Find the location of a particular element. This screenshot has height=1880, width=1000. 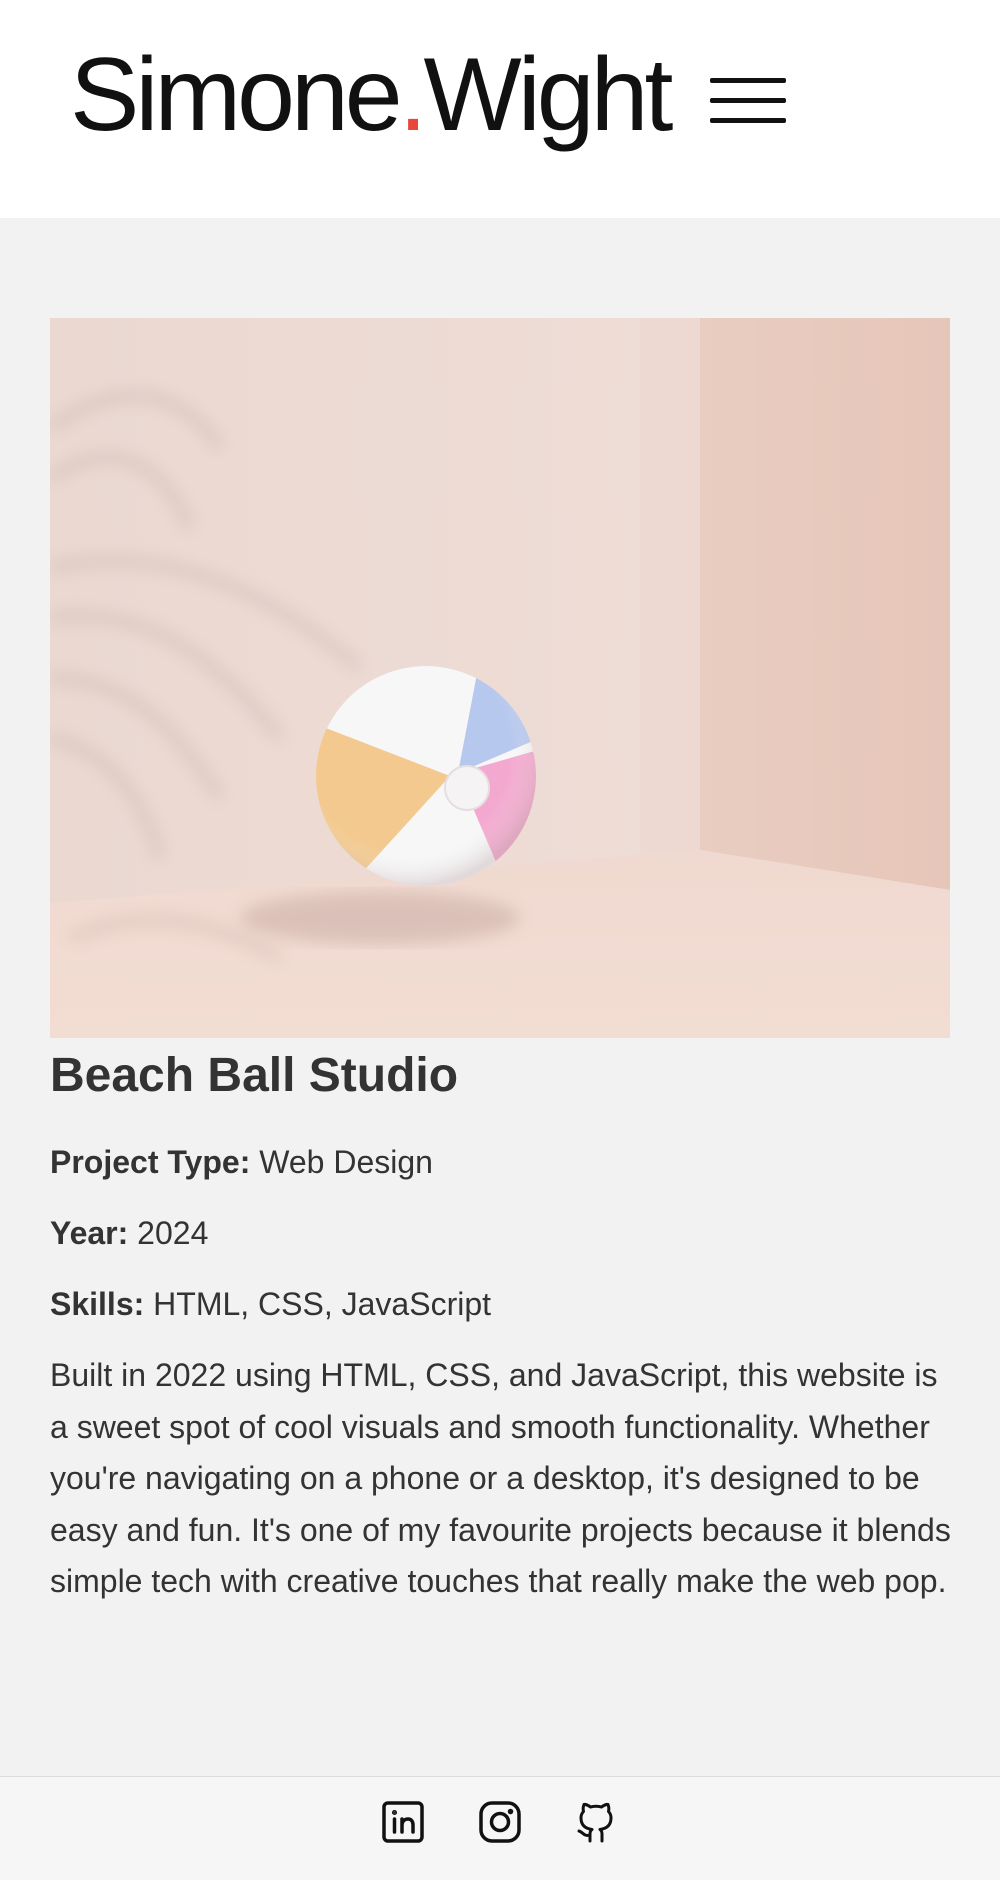

github-icon is located at coordinates (596, 1822).